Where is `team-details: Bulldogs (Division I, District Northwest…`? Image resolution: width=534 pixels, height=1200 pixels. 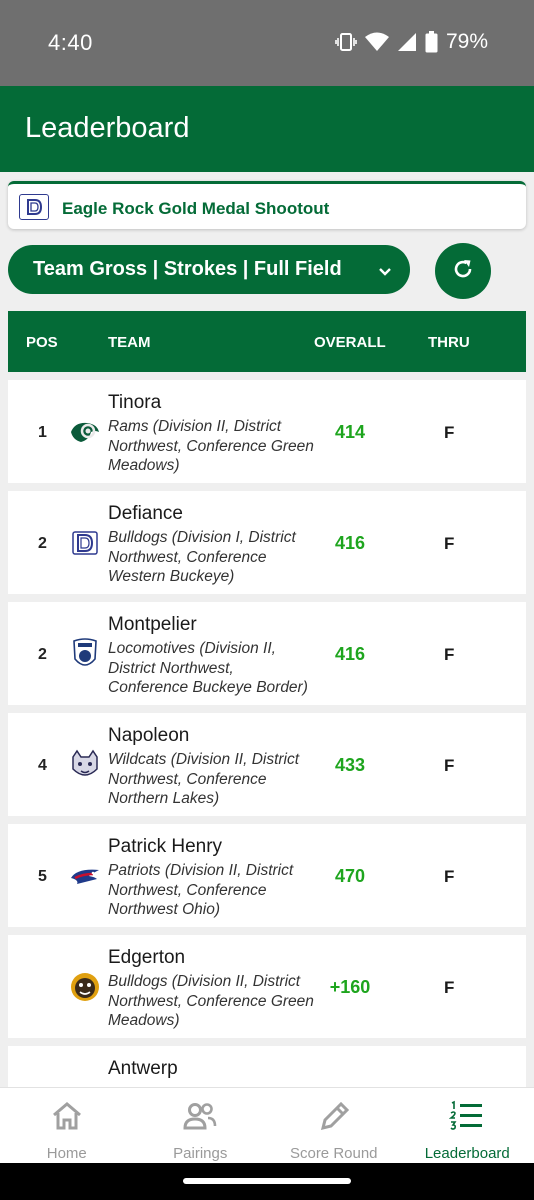 team-details: Bulldogs (Division I, District Northwest… is located at coordinates (202, 557).